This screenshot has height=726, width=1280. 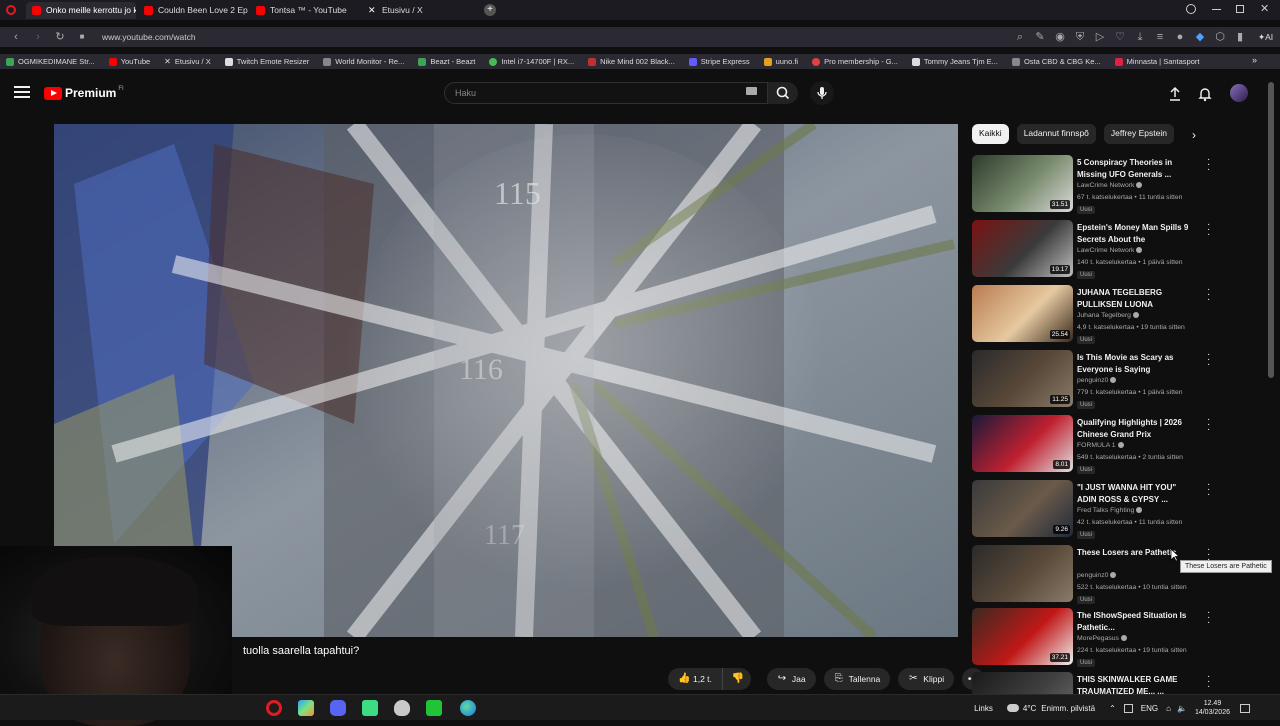 I want to click on notification-center-icon, so click(x=1245, y=708).